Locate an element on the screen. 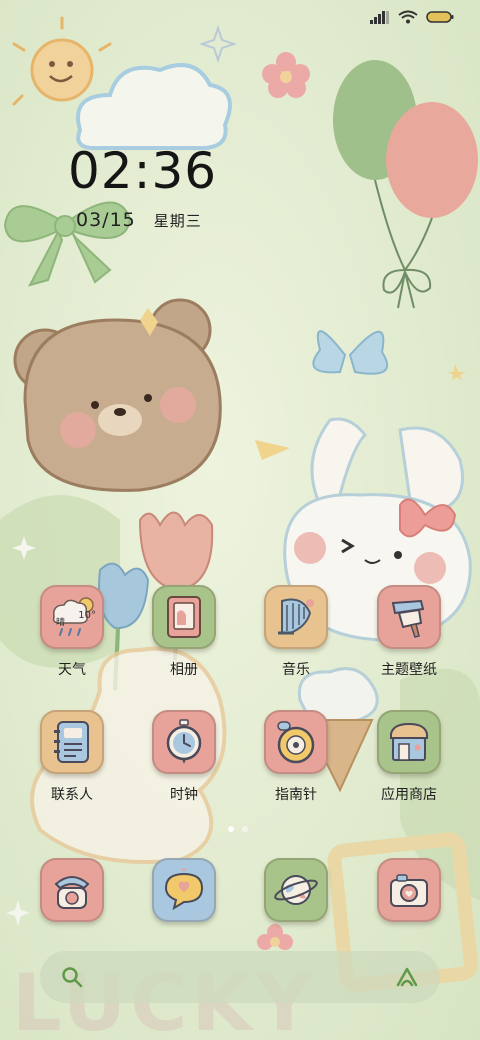 The height and width of the screenshot is (1040, 480). app-music: 音乐 is located at coordinates (296, 632).